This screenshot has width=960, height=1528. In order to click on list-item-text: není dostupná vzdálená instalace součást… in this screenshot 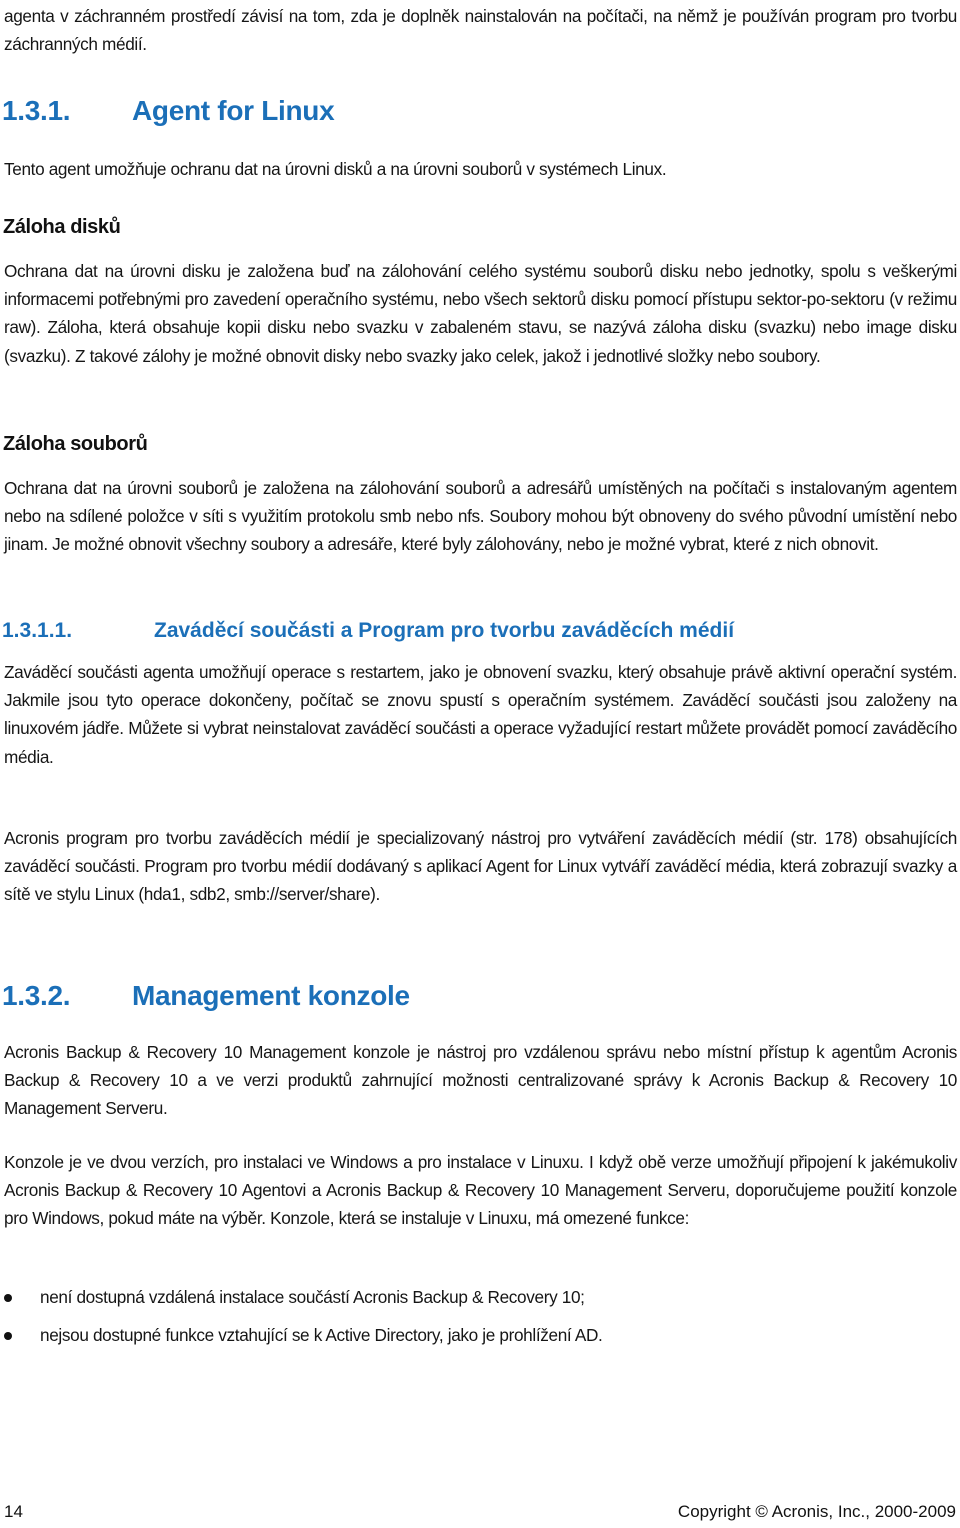, I will do `click(312, 1297)`.